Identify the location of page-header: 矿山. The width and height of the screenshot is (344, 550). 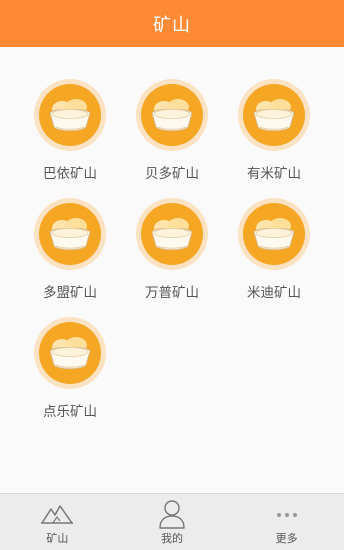
(172, 23).